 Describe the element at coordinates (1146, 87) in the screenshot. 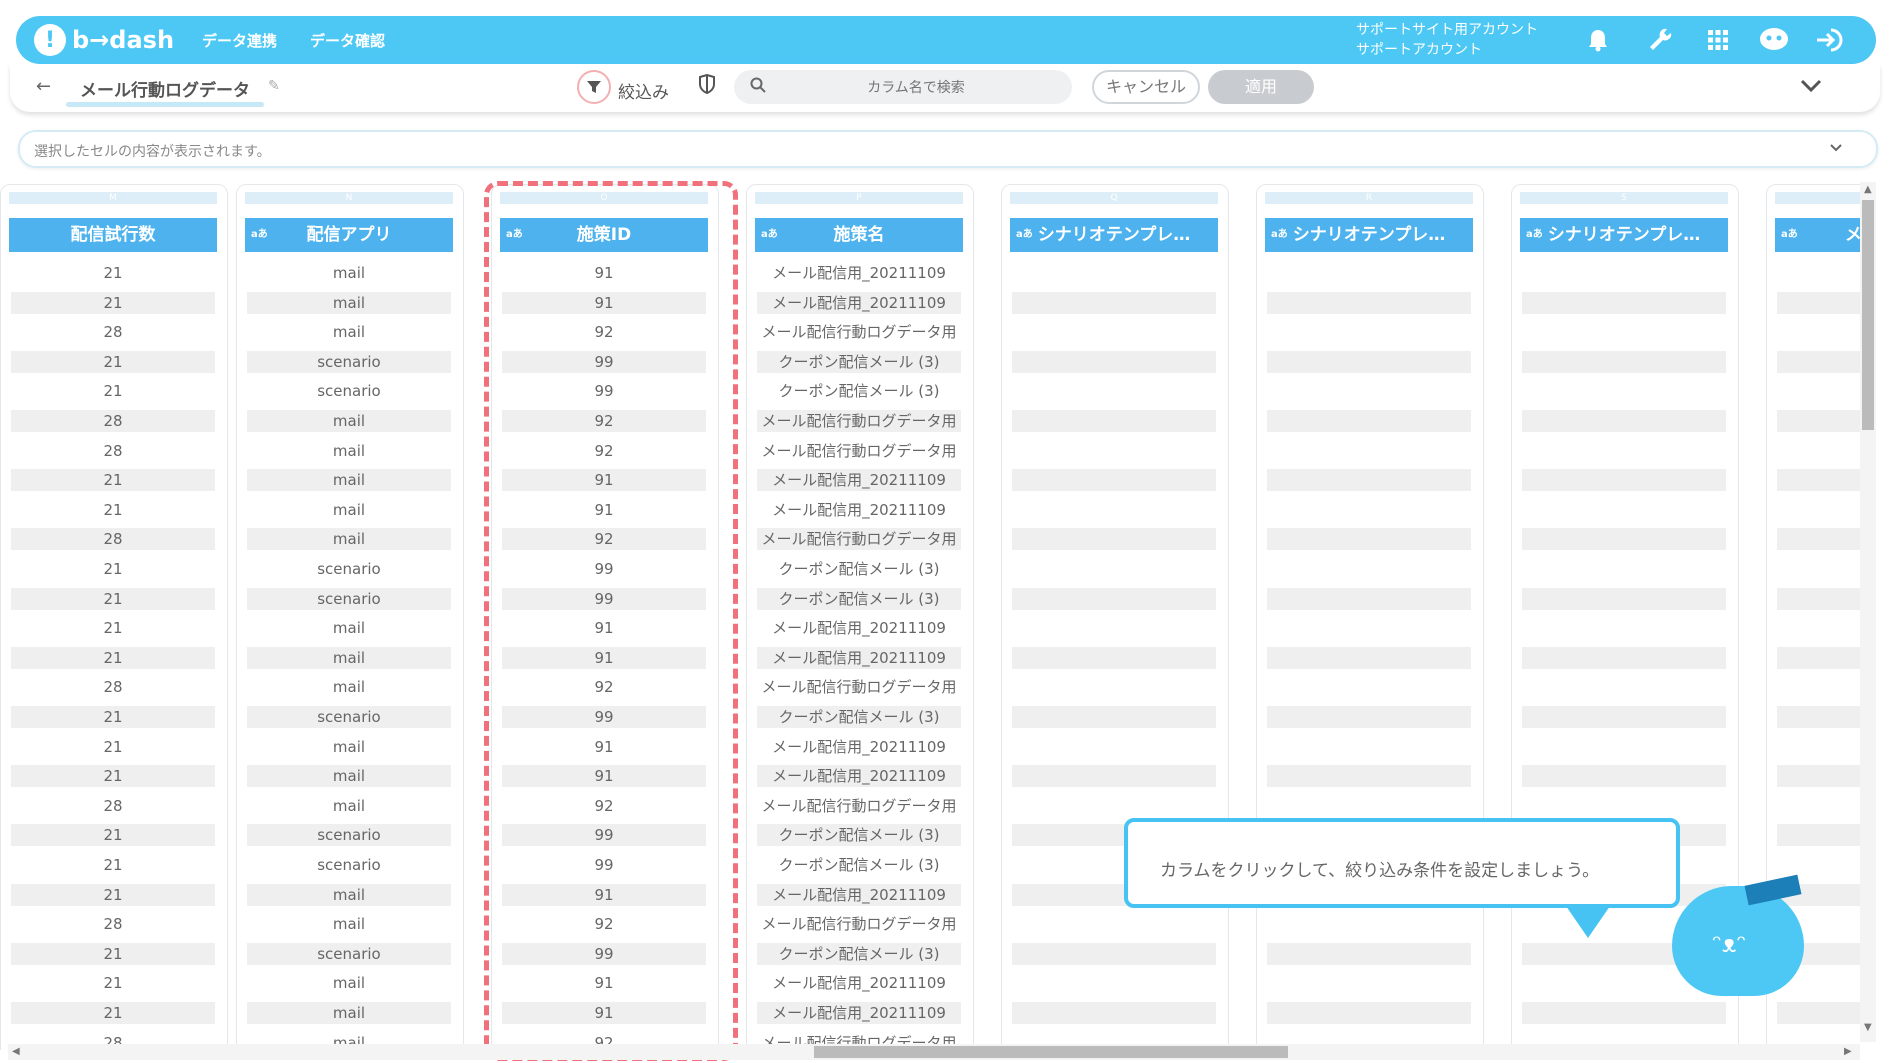

I see `cancel-button: キャンセル` at that location.